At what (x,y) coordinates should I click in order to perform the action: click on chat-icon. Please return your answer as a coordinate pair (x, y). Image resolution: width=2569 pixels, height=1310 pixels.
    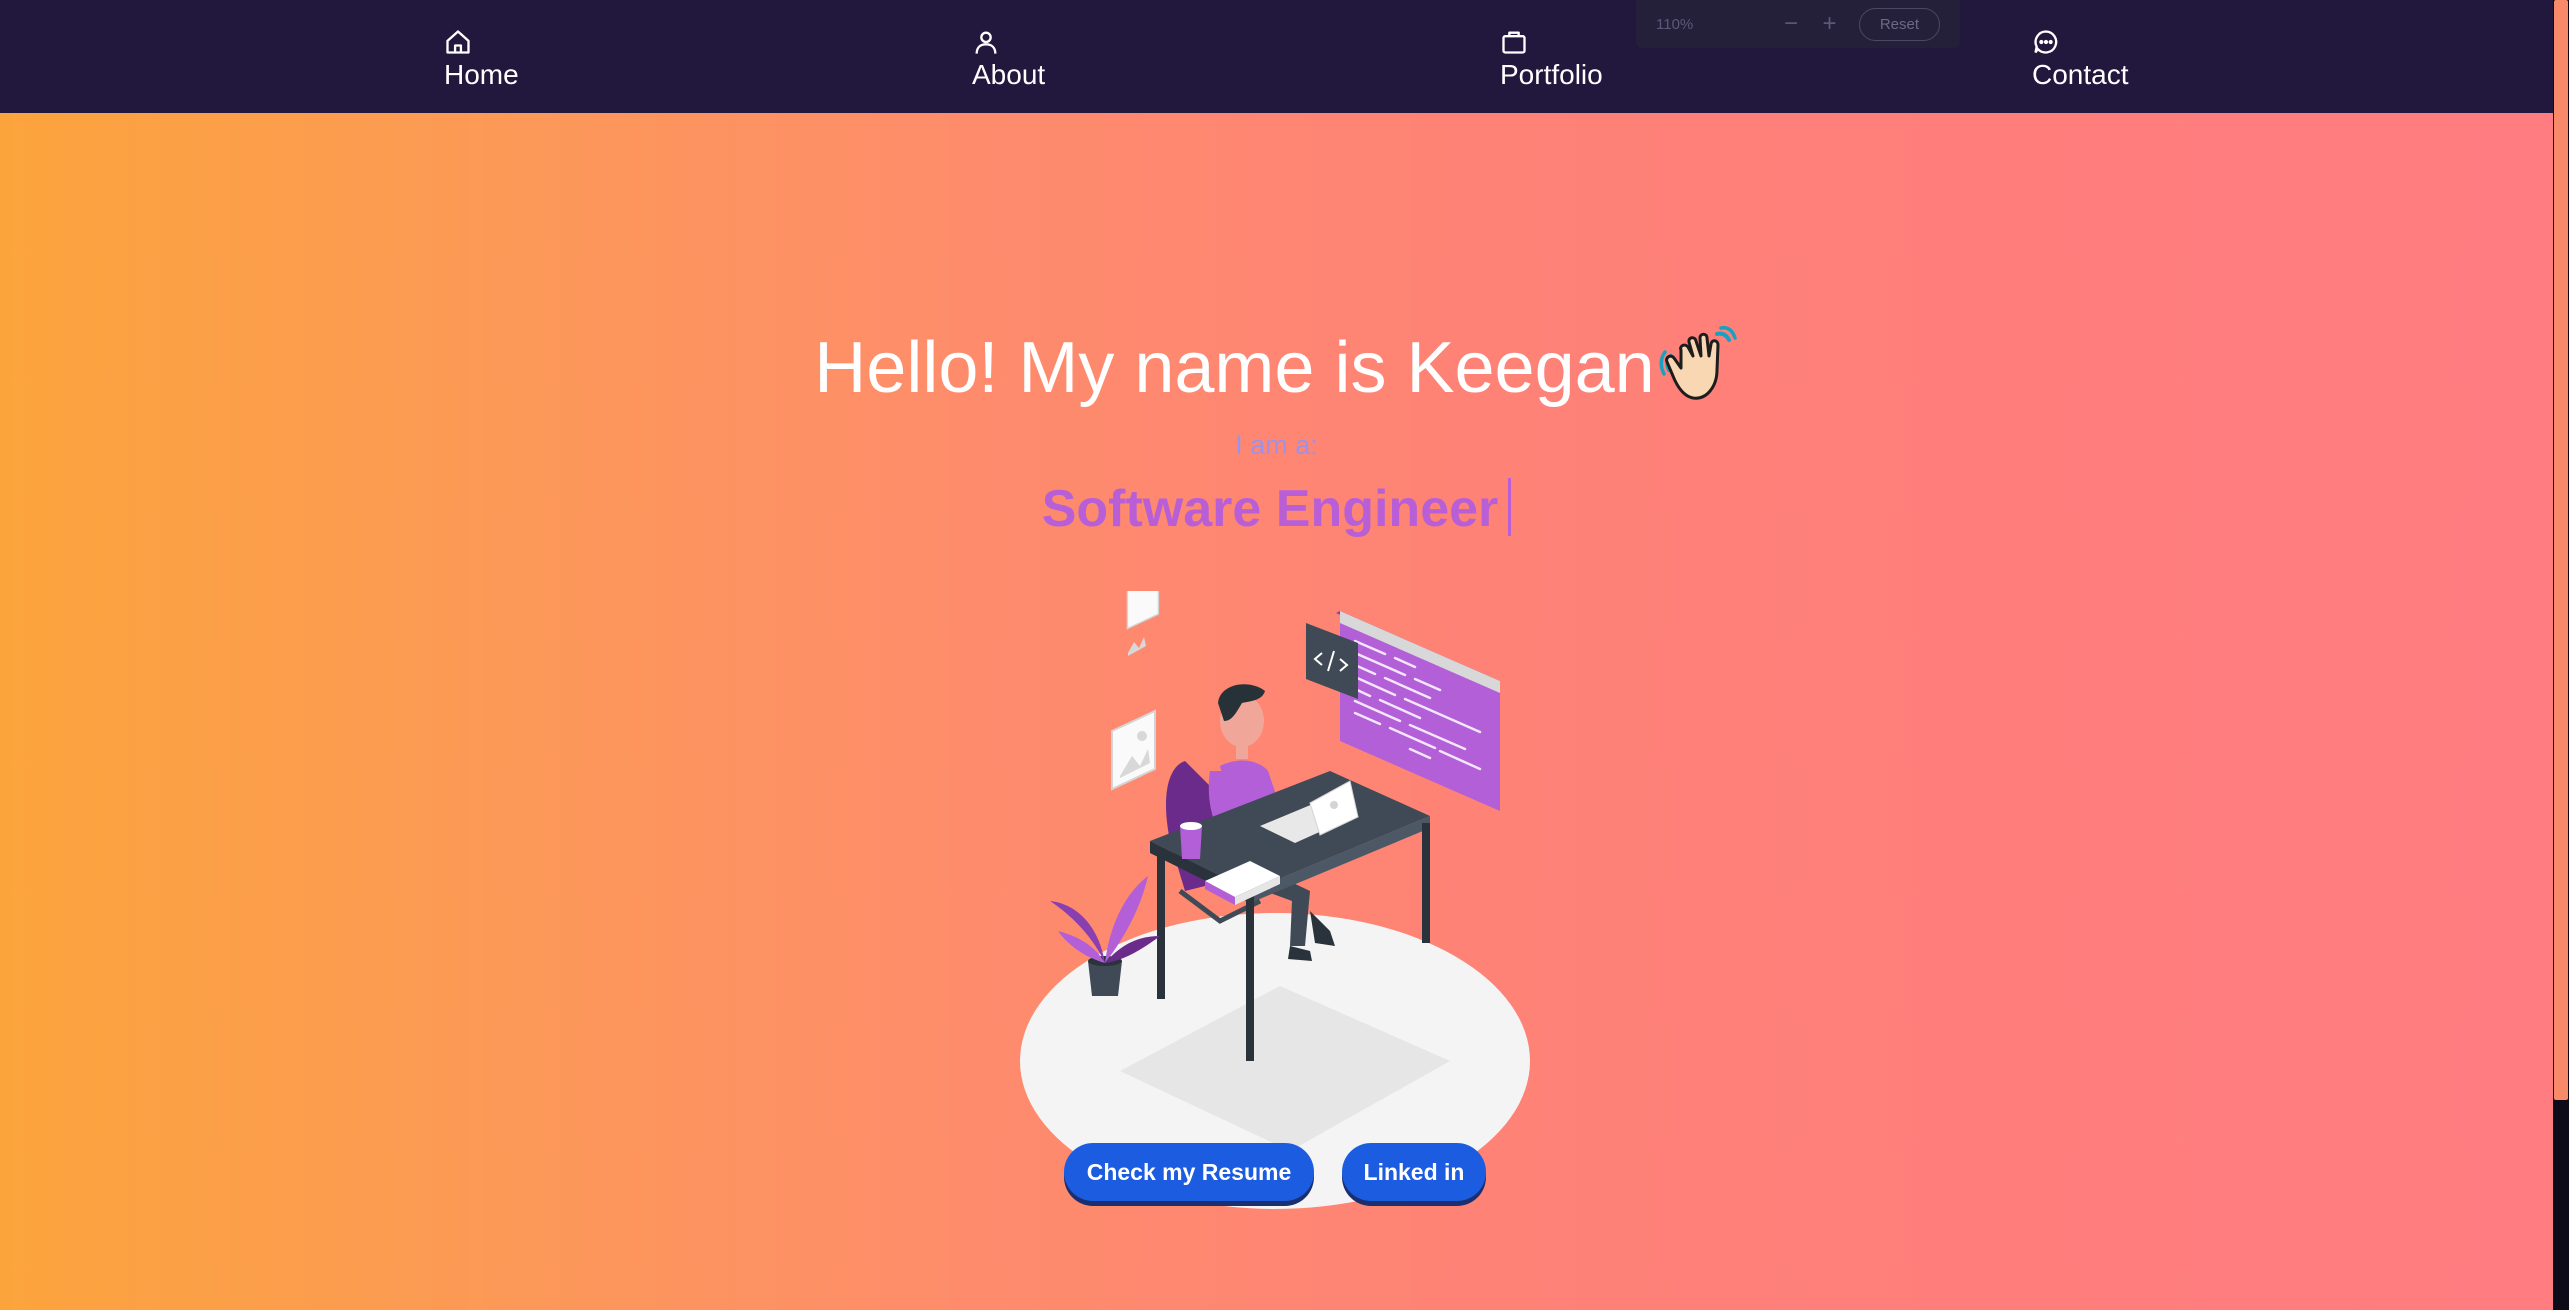
    Looking at the image, I should click on (2046, 42).